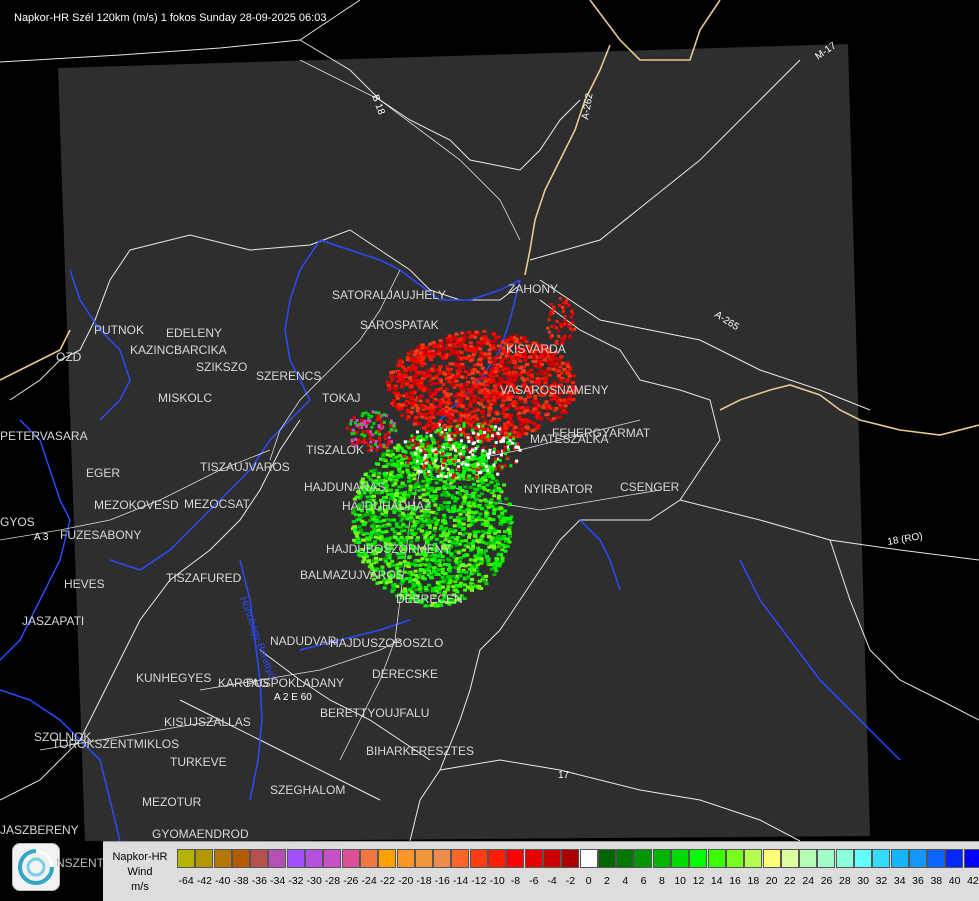 This screenshot has height=901, width=979. I want to click on city-label: NADUDVAR, so click(303, 641).